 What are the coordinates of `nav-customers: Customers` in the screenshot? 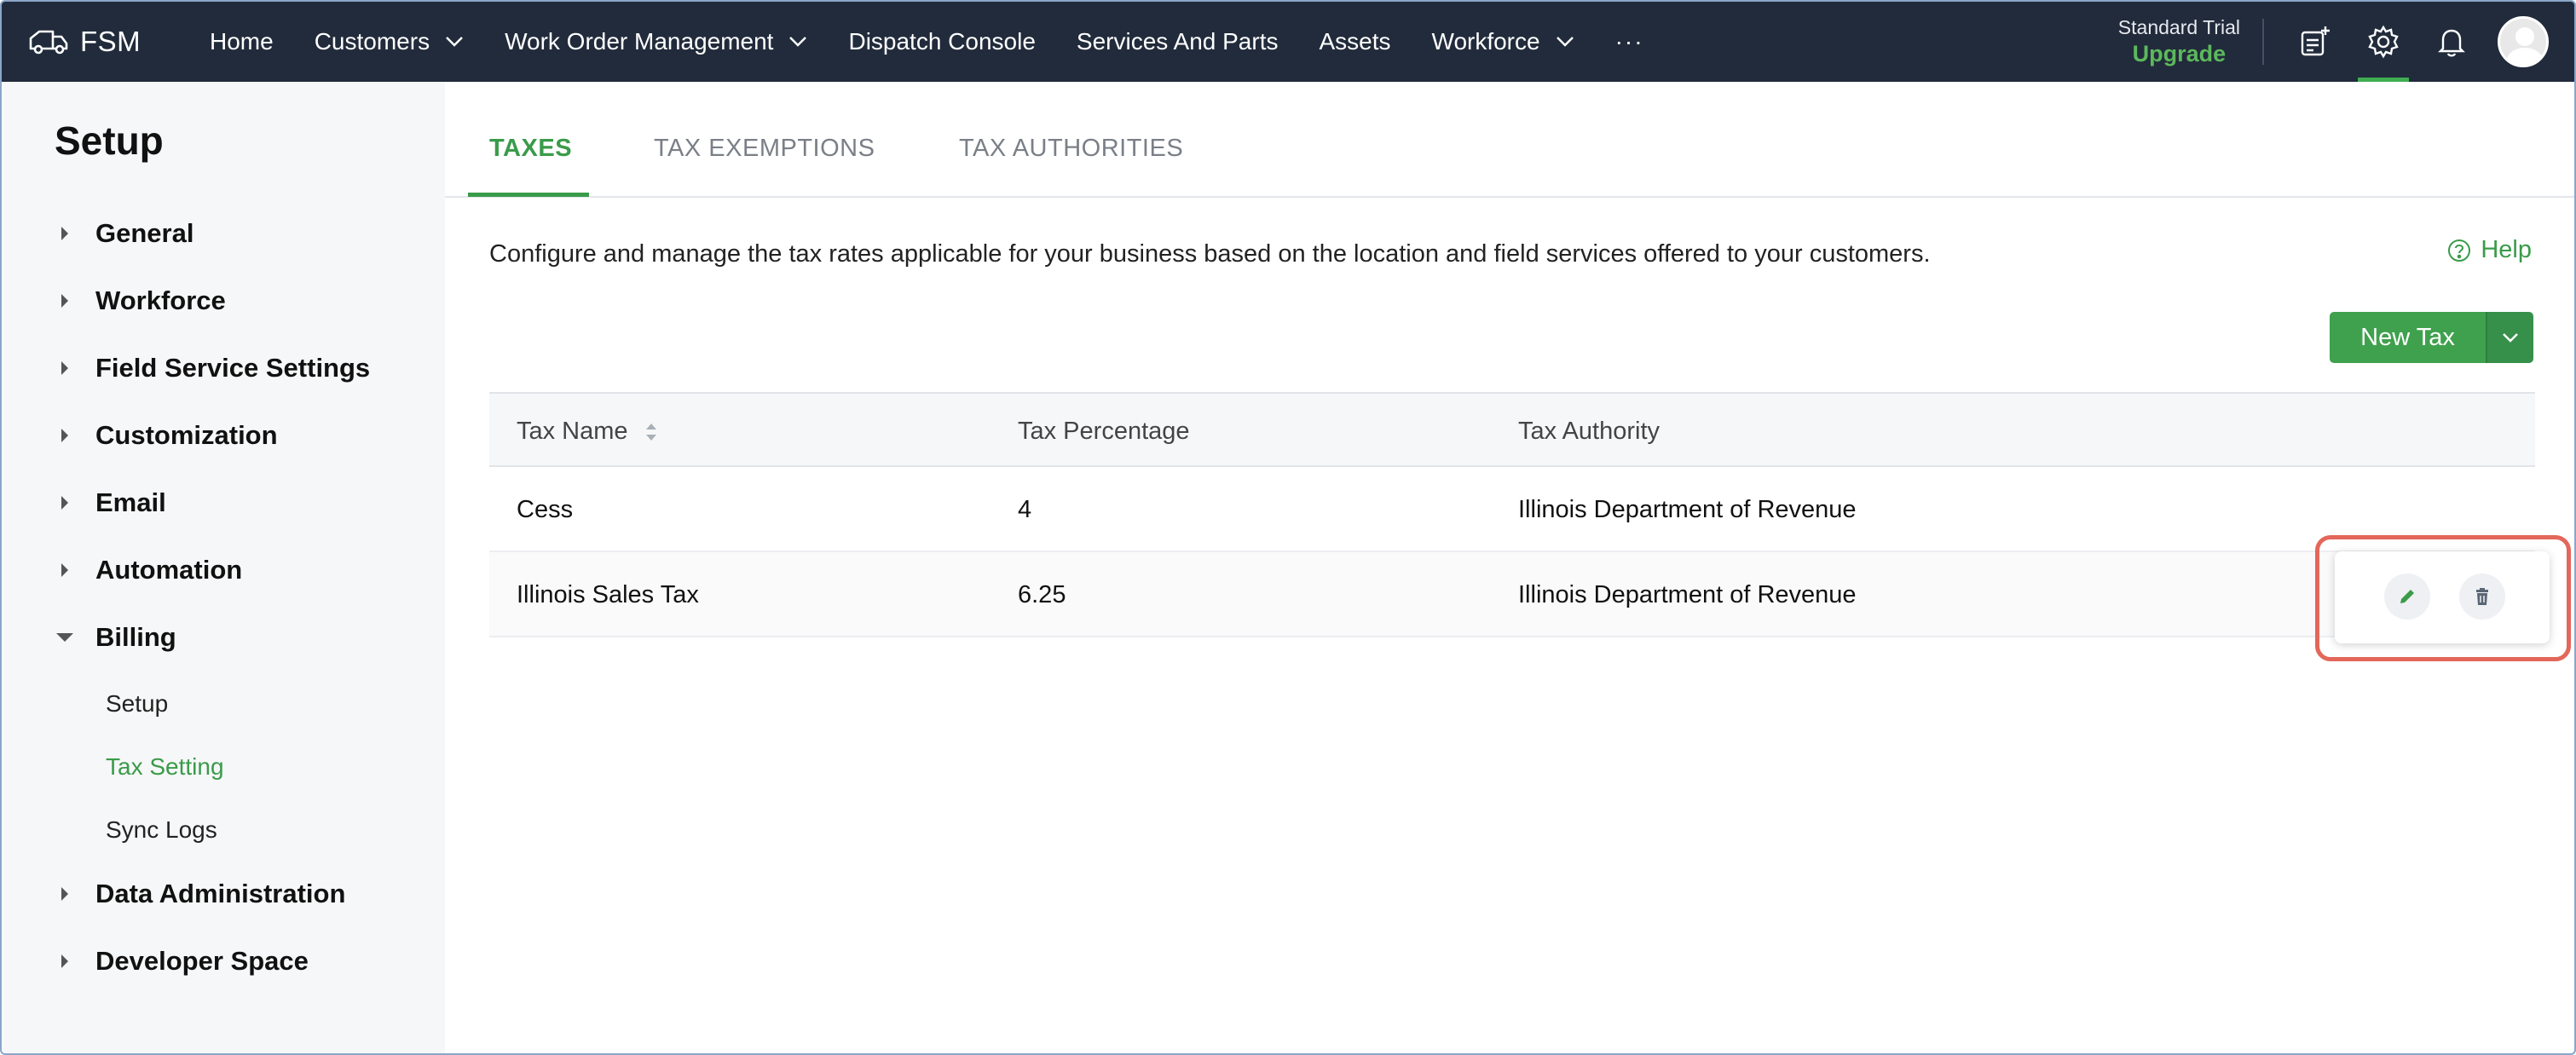 It's located at (389, 42).